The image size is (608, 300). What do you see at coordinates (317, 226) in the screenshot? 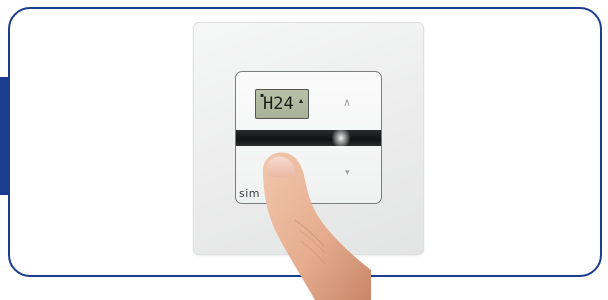
I see `pointing-finger` at bounding box center [317, 226].